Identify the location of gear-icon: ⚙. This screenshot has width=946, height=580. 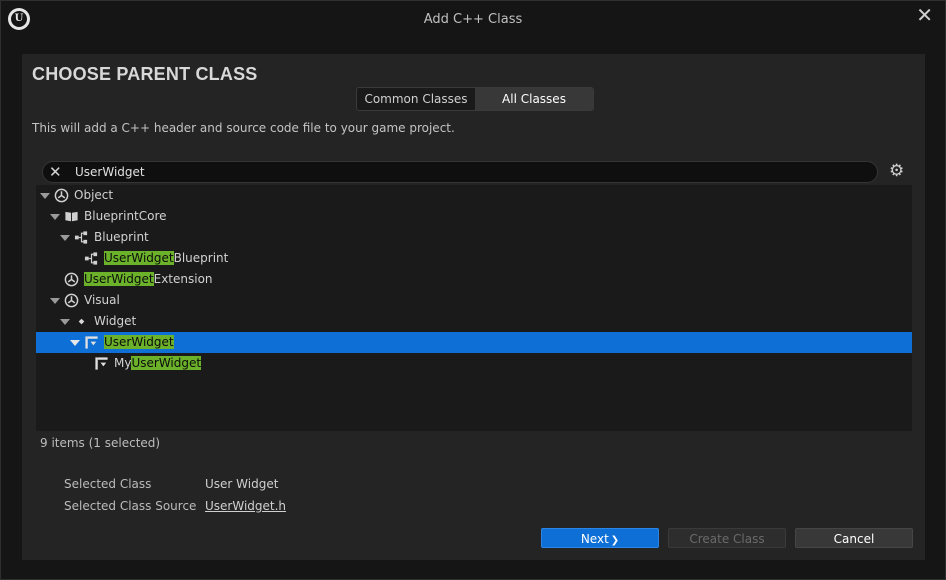
(896, 171).